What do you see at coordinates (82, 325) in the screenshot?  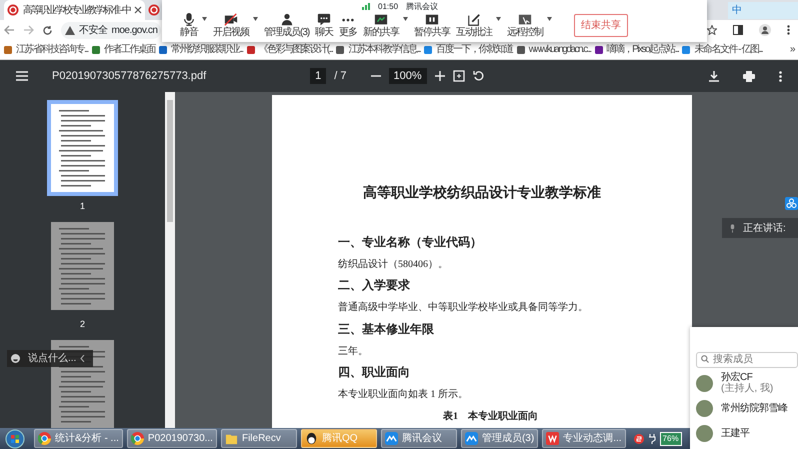 I see `page-number: 2` at bounding box center [82, 325].